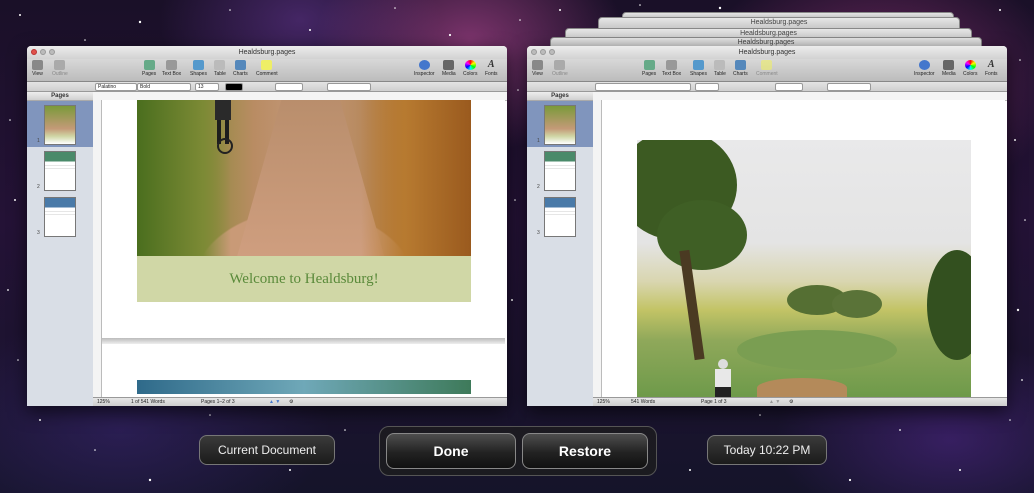 Image resolution: width=1034 pixels, height=493 pixels. Describe the element at coordinates (267, 65) in the screenshot. I see `comment-icon` at that location.